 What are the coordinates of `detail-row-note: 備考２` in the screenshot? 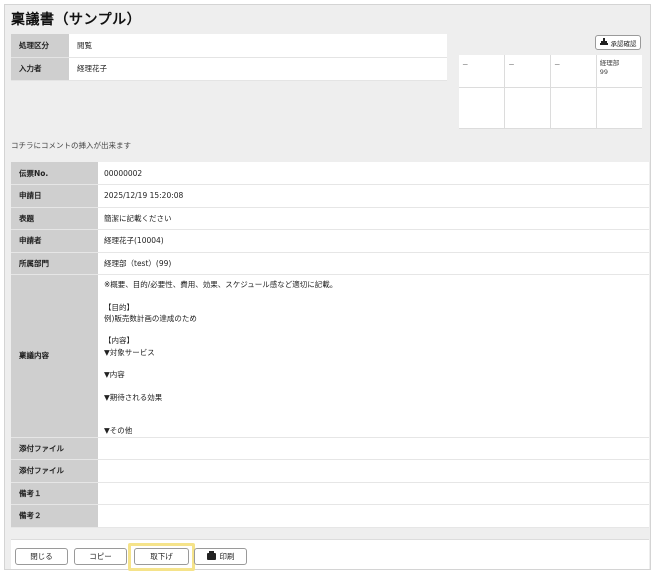 It's located at (330, 516).